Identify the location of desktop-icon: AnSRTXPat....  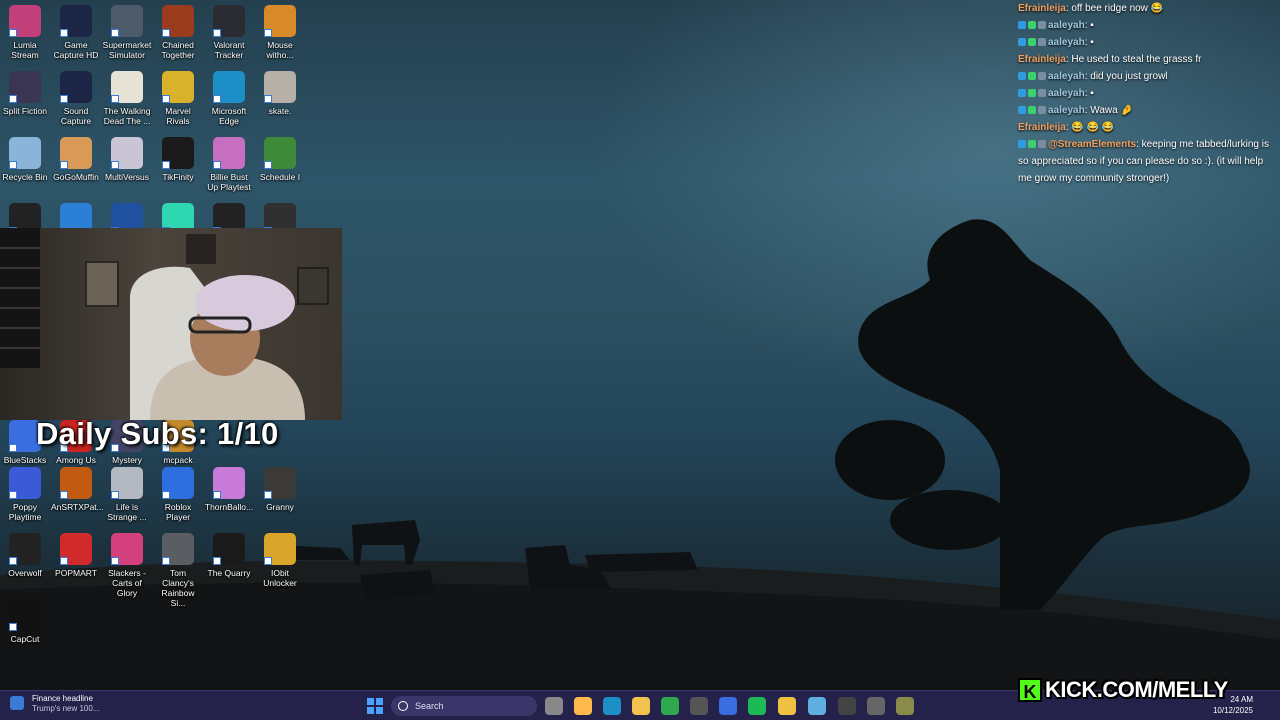
(77, 489).